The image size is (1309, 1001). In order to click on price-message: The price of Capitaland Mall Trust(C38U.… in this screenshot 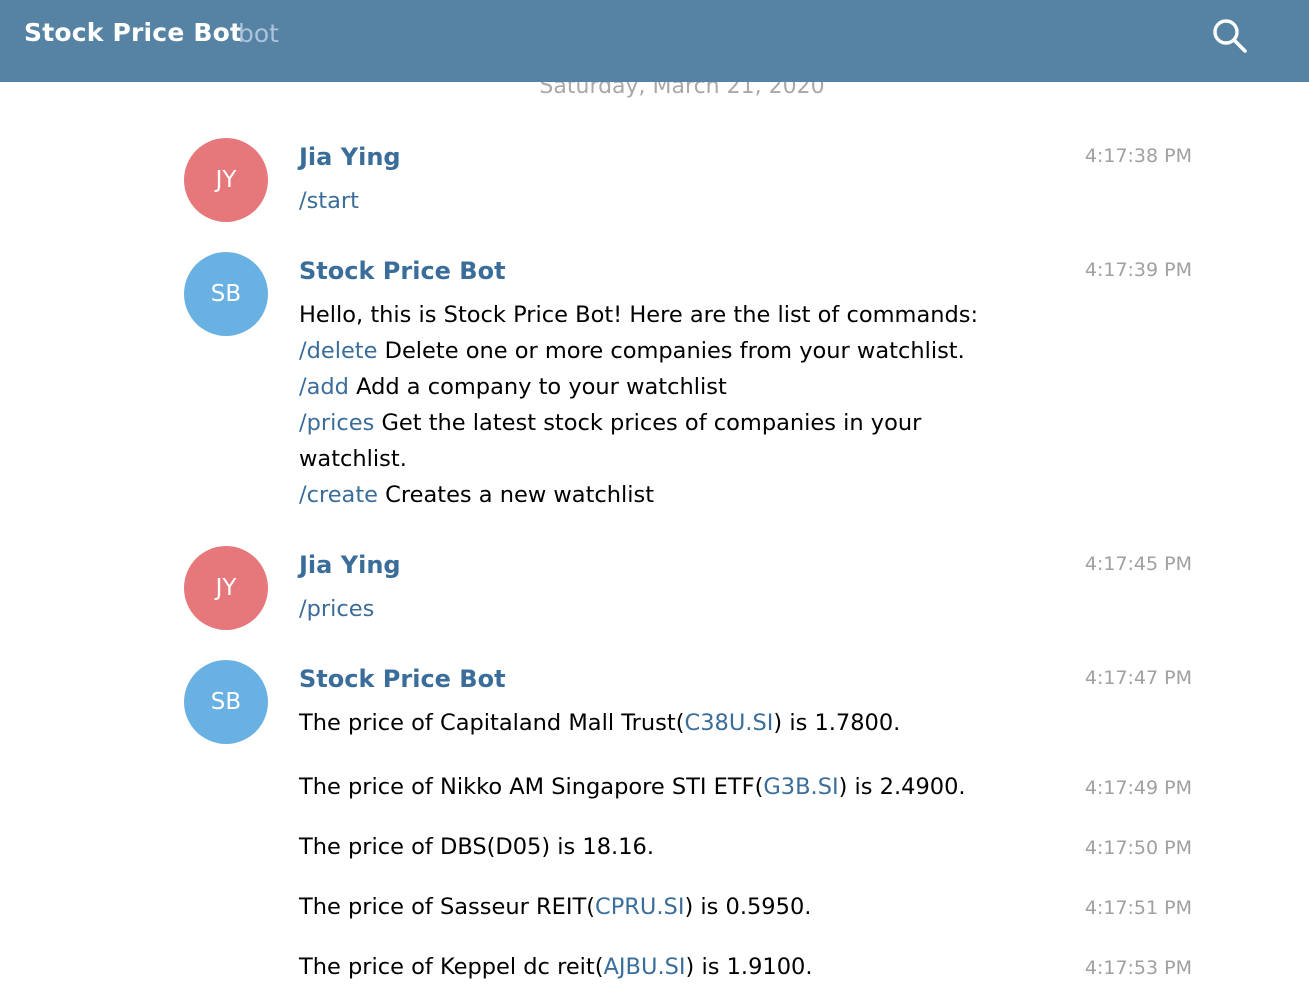, I will do `click(599, 723)`.